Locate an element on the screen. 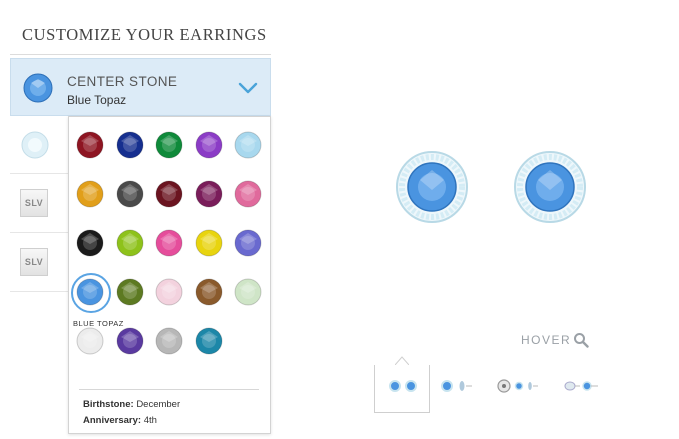 The width and height of the screenshot is (679, 439). anniversary-info: Anniversary: 4th is located at coordinates (120, 420).